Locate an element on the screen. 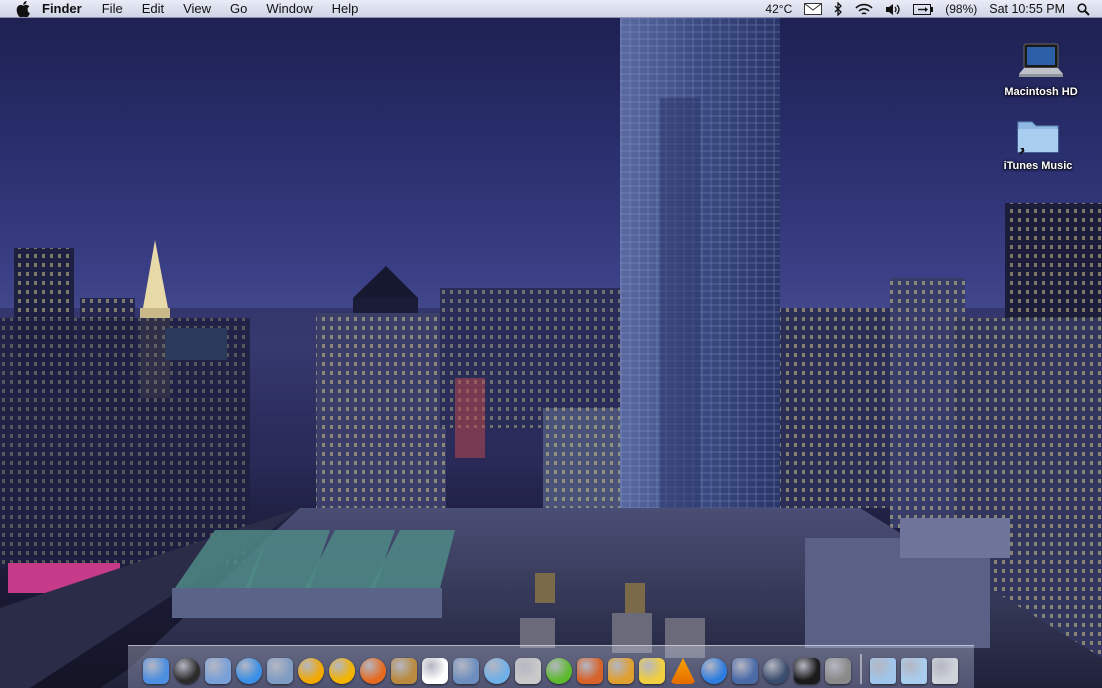  desktop-icon-label: Macintosh HD is located at coordinates (1041, 92).